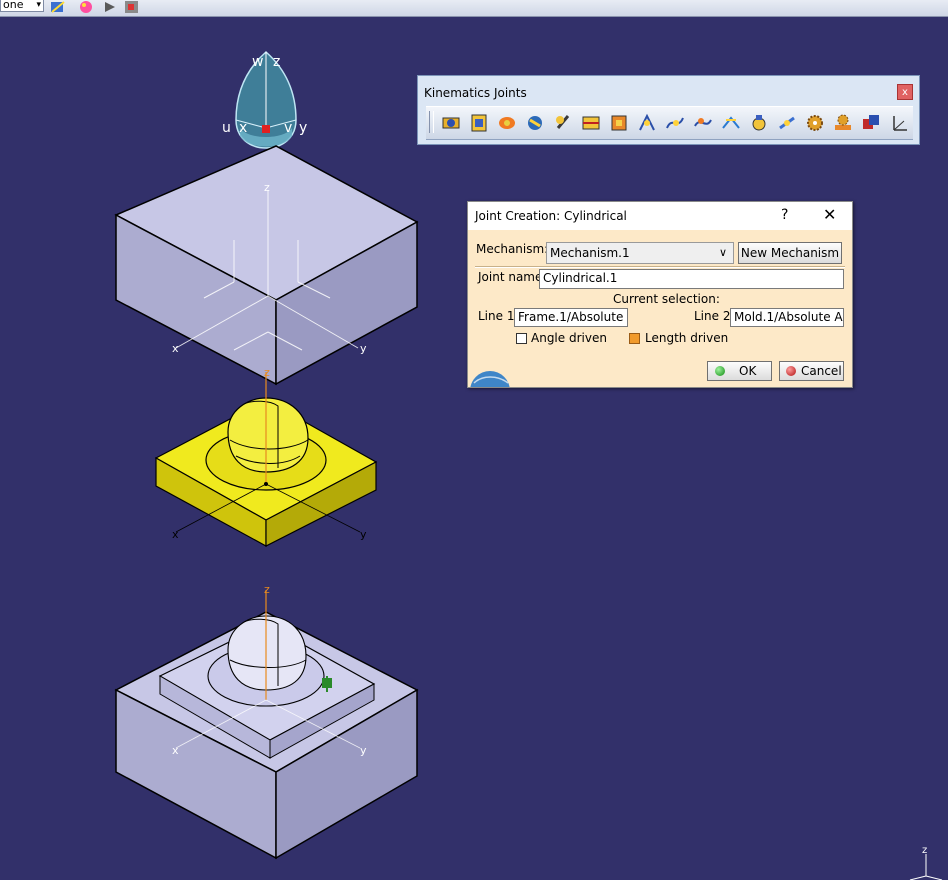 The image size is (948, 880). Describe the element at coordinates (871, 123) in the screenshot. I see `cable-joint-icon` at that location.